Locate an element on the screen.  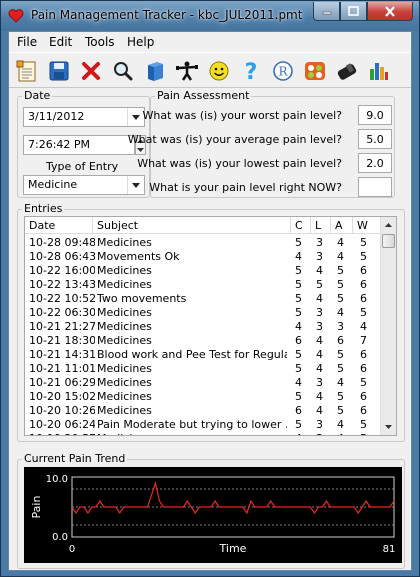
table-row: 10-22 13:43 Medicines 5 5 5 6 is located at coordinates (203, 285).